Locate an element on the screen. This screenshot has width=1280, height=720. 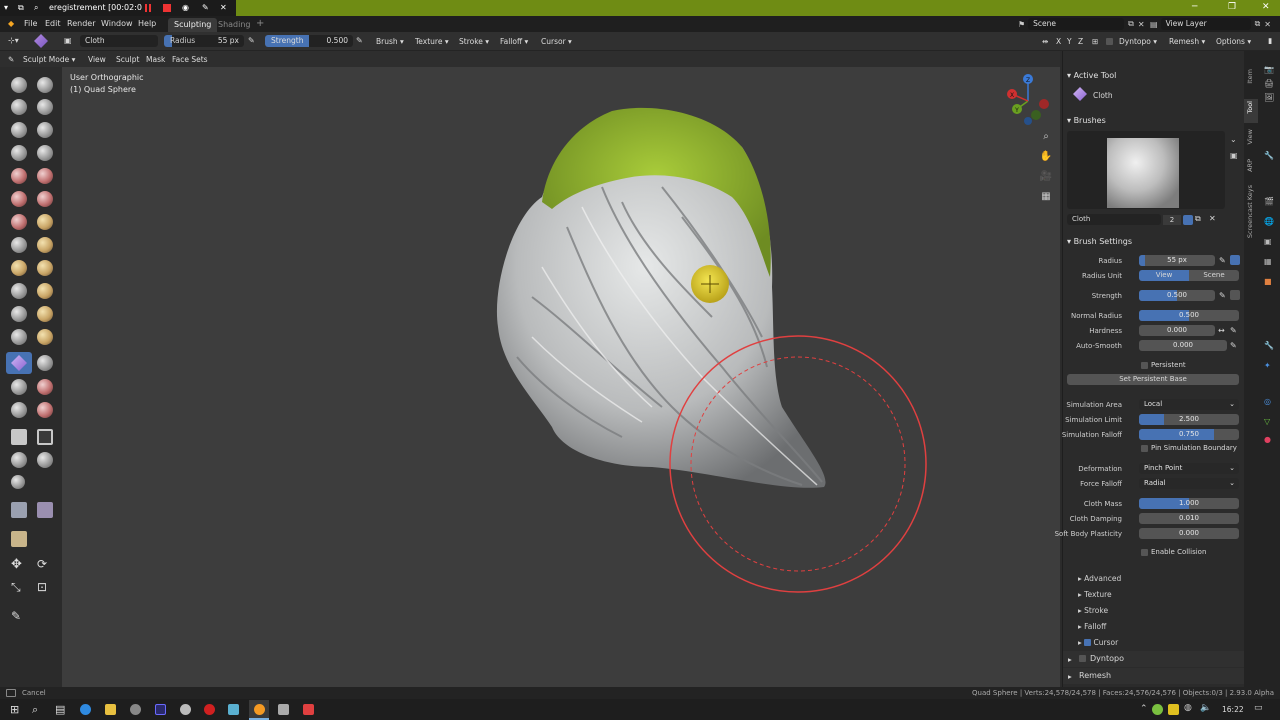
start-icon: ⊞ is located at coordinates (14, 709).